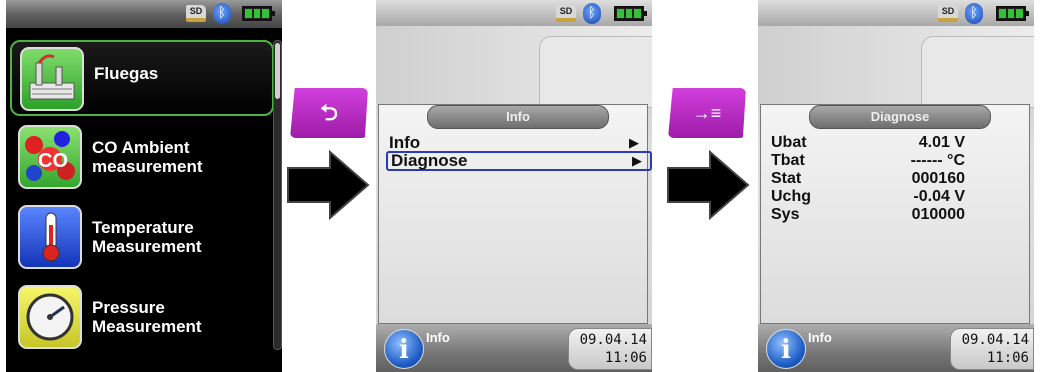  I want to click on scroll-thumb, so click(277, 71).